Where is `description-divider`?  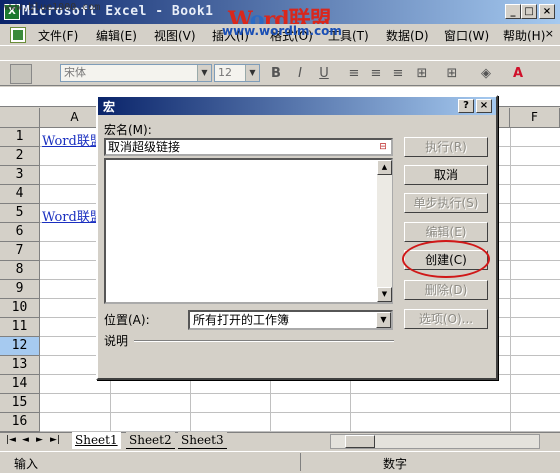 description-divider is located at coordinates (264, 341).